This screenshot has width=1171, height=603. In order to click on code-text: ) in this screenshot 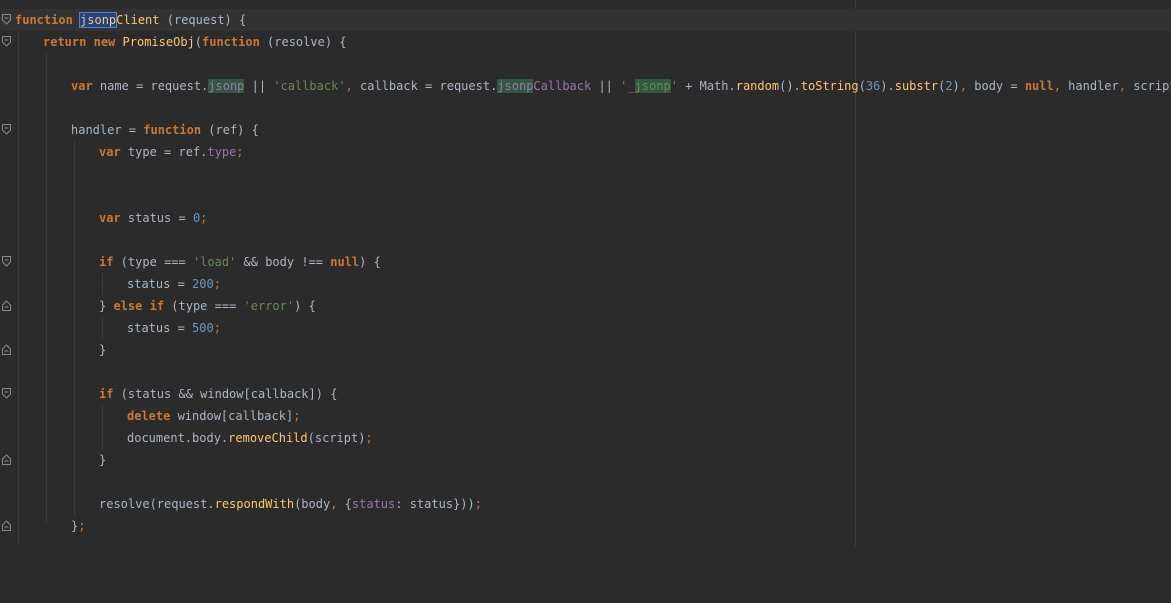, I will do `click(956, 86)`.